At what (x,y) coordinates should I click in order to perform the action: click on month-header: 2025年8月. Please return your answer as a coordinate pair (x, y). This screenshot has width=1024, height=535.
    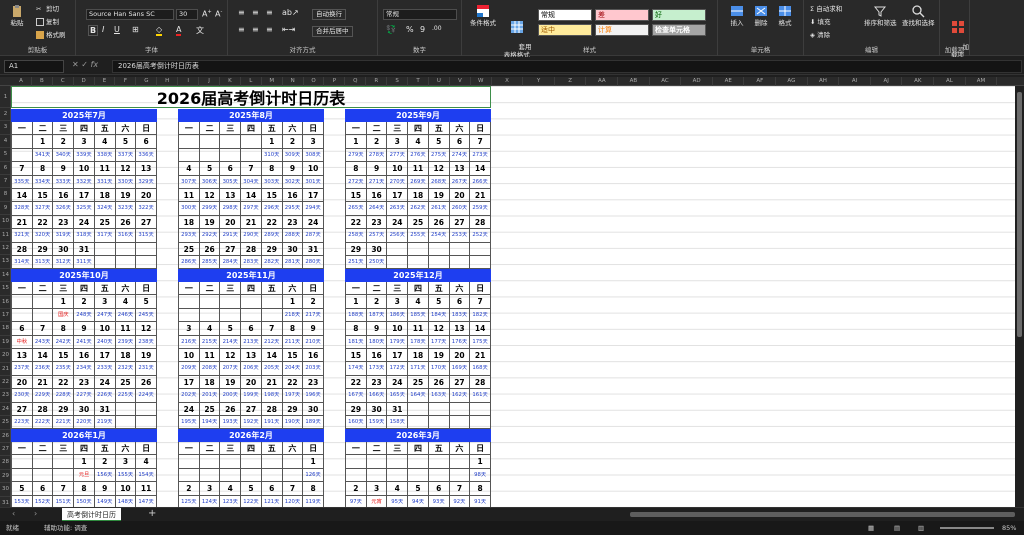
    Looking at the image, I should click on (251, 115).